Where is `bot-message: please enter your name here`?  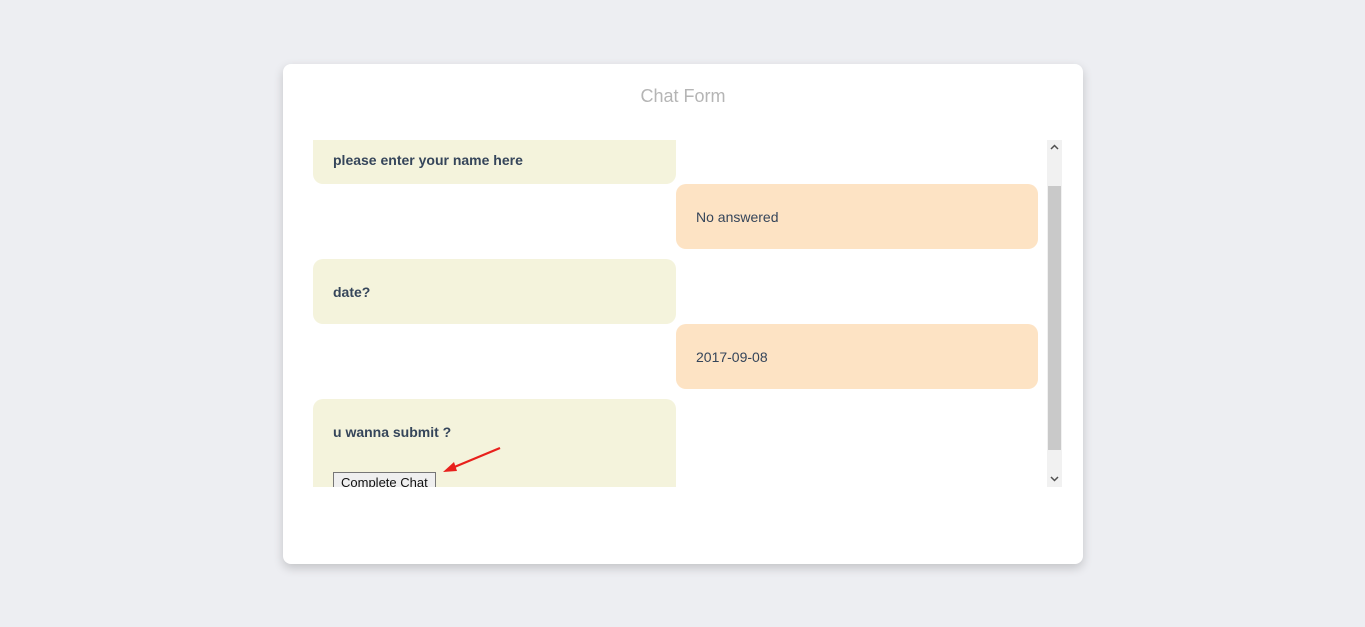 bot-message: please enter your name here is located at coordinates (494, 162).